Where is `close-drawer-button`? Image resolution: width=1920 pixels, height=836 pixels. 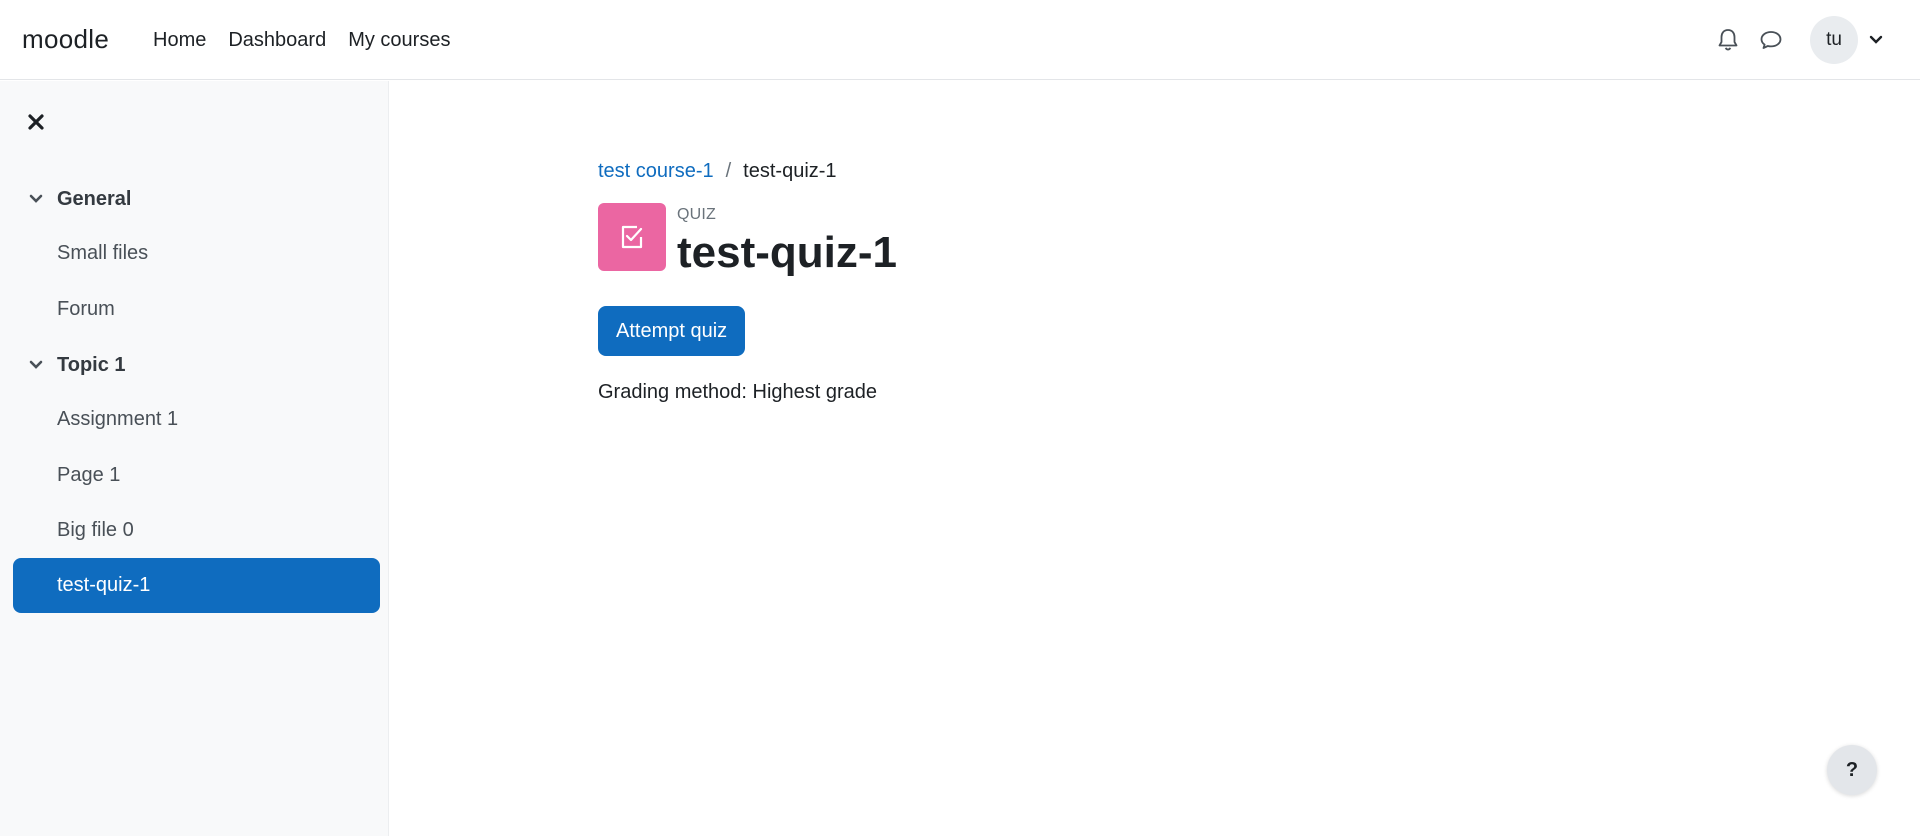 close-drawer-button is located at coordinates (36, 122).